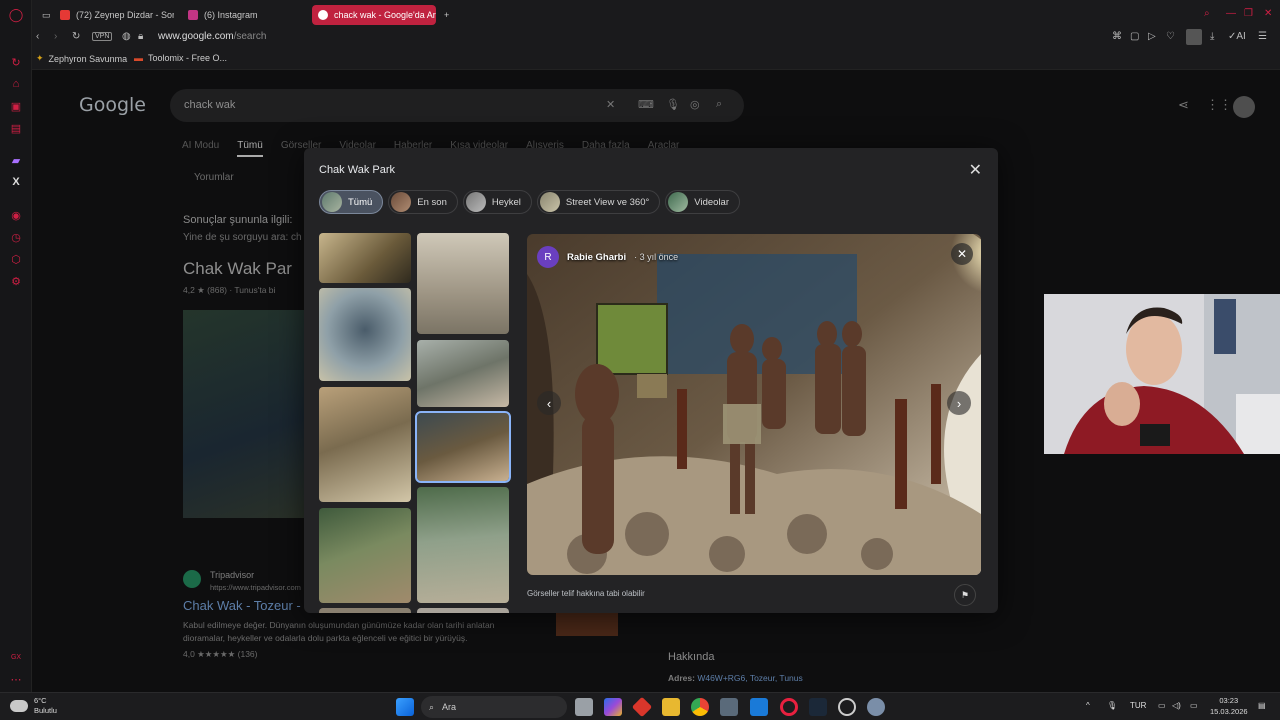 The image size is (1280, 720). What do you see at coordinates (719, 104) in the screenshot?
I see `search-icon: ⌕` at bounding box center [719, 104].